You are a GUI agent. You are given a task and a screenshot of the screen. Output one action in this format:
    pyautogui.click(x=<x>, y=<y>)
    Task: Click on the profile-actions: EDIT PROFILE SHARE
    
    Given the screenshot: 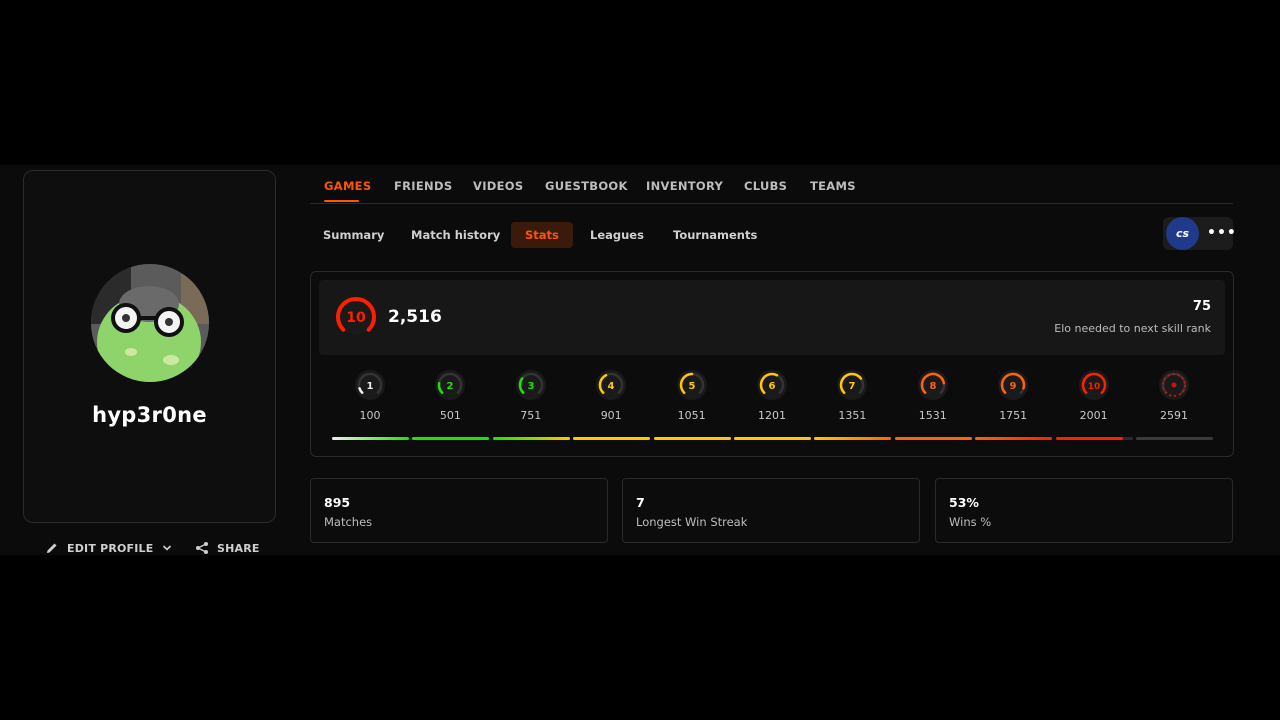 What is the action you would take?
    pyautogui.click(x=149, y=548)
    